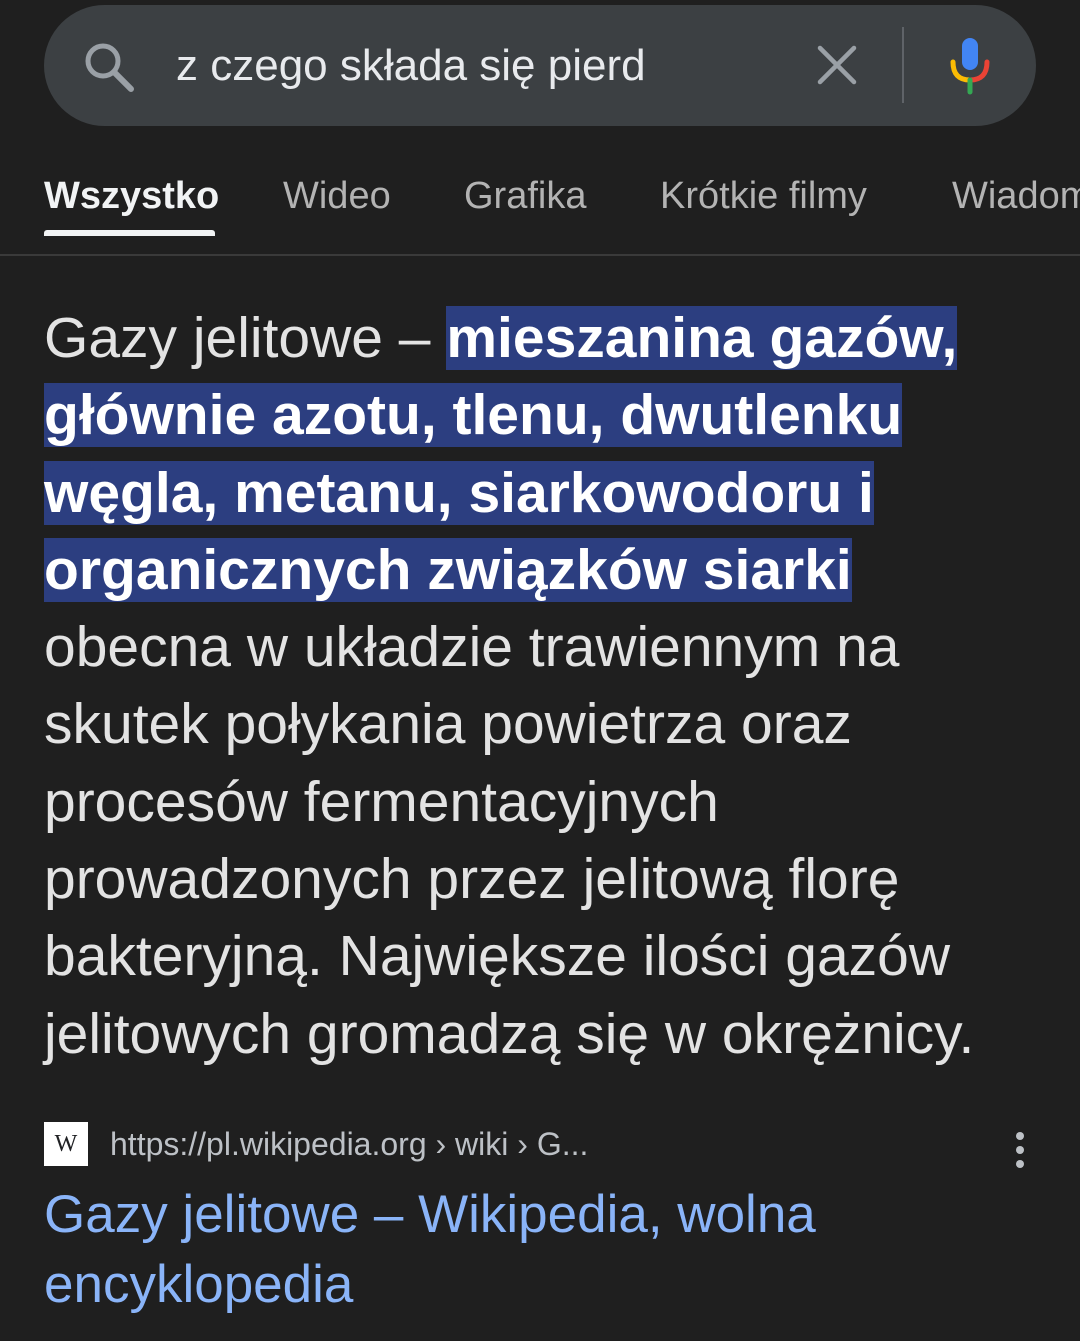 The width and height of the screenshot is (1080, 1341). What do you see at coordinates (903, 65) in the screenshot?
I see `search-bar-divider` at bounding box center [903, 65].